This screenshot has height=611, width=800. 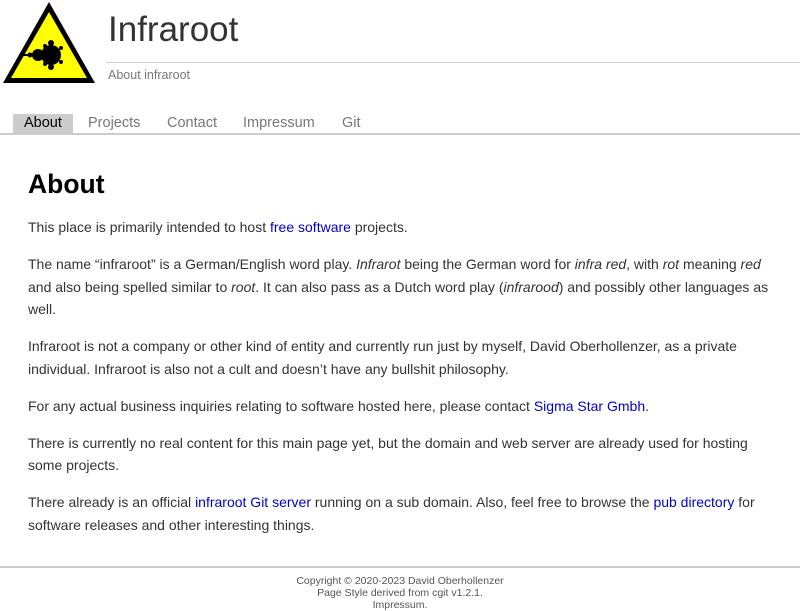 What do you see at coordinates (49, 43) in the screenshot?
I see `mandelbrot-warning-sign-icon` at bounding box center [49, 43].